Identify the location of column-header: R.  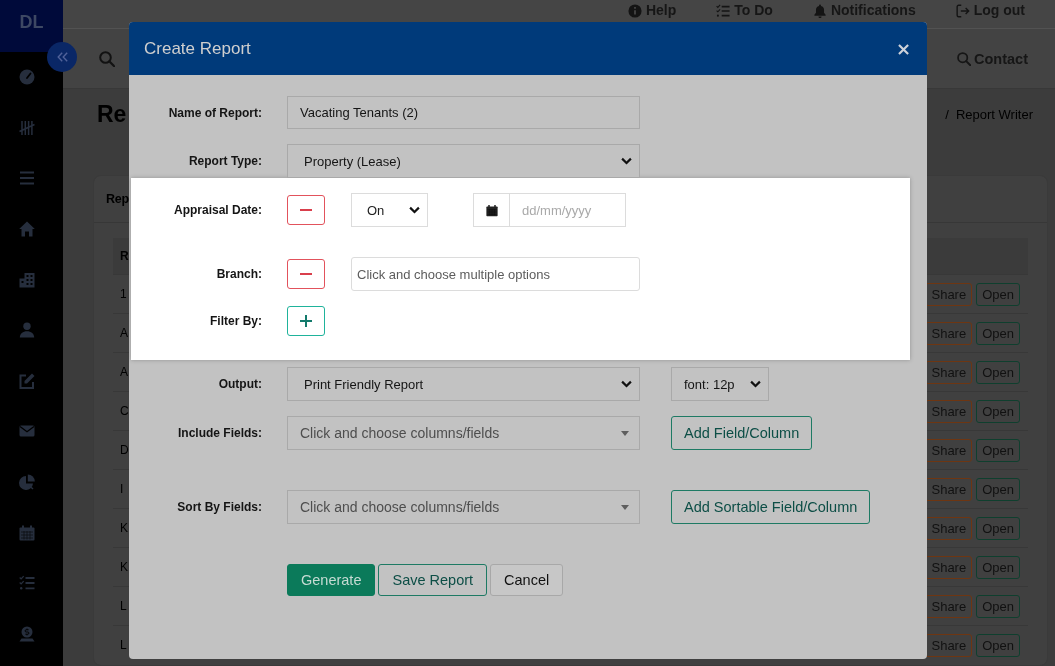
(124, 256).